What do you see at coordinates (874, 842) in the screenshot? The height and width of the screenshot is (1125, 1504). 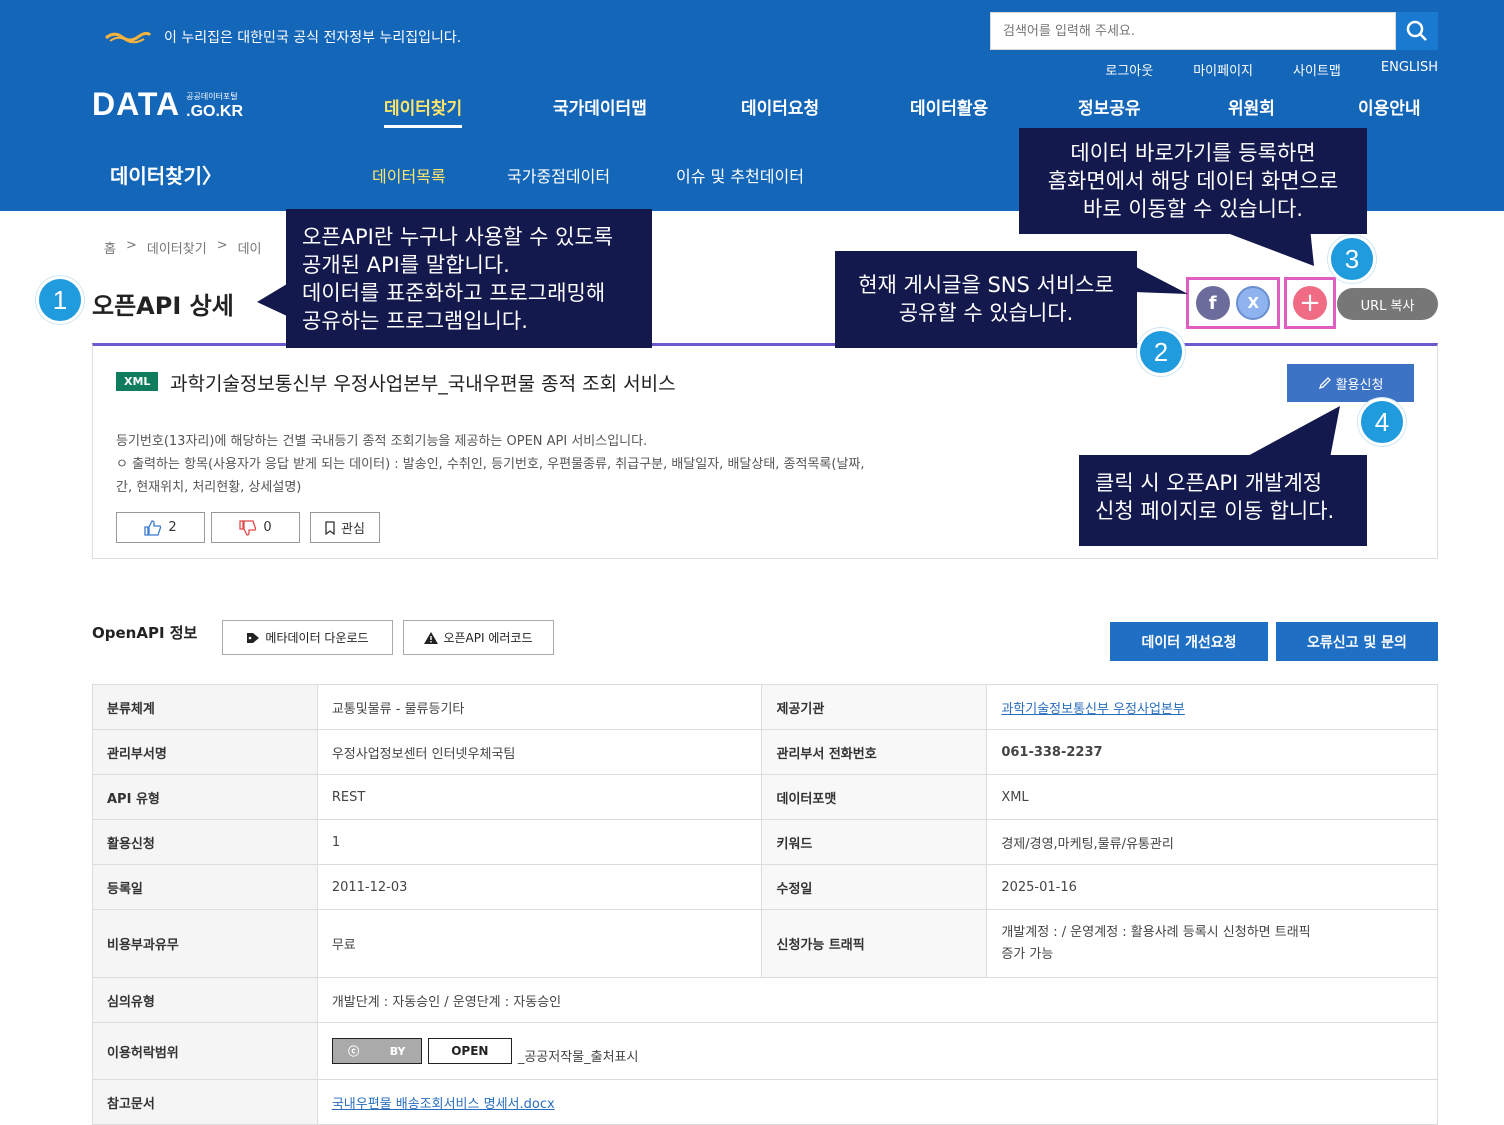 I see `table-header-cell: 키워드` at bounding box center [874, 842].